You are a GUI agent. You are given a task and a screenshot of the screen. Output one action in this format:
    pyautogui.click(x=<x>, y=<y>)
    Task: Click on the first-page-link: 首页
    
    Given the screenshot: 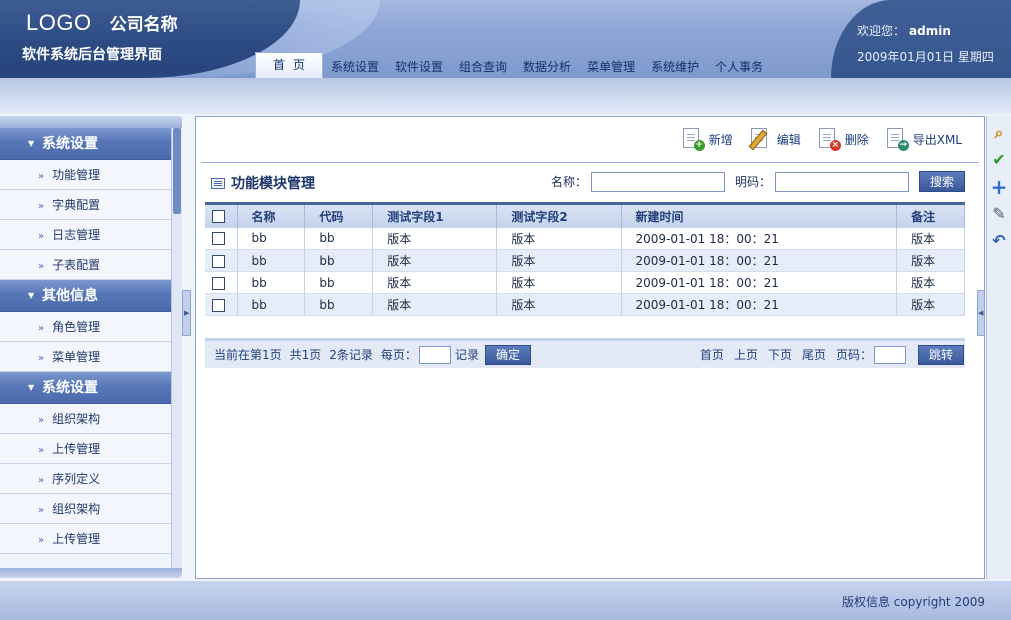 What is the action you would take?
    pyautogui.click(x=712, y=354)
    